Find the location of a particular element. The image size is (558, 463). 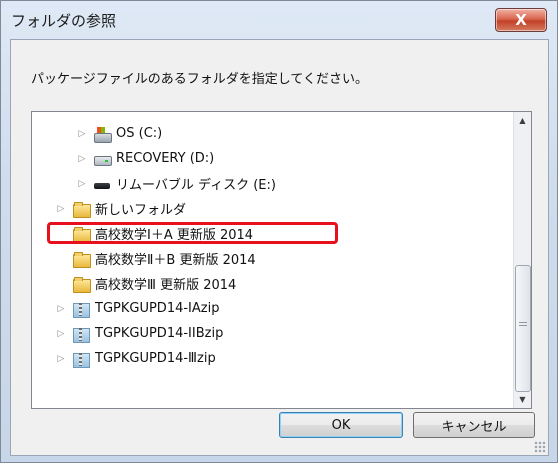

tree-item-drive-e: ▷ リムーバブル ディスク (E:) is located at coordinates (176, 183).